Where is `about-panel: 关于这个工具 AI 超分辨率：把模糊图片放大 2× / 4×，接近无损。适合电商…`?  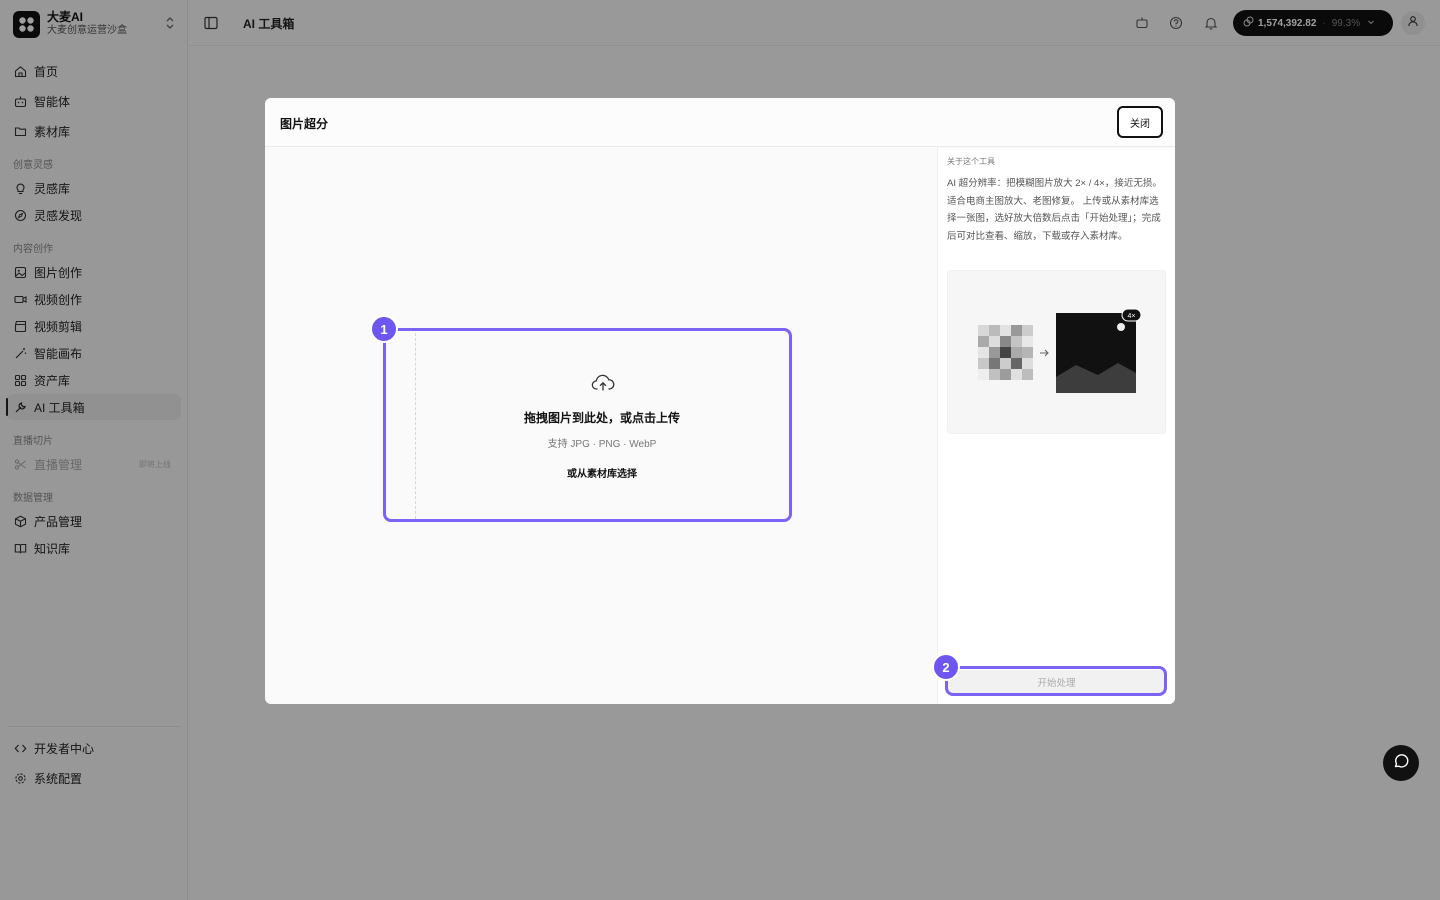
about-panel: 关于这个工具 AI 超分辨率：把模糊图片放大 2× / 4×，接近无损。适合电商… is located at coordinates (1056, 426).